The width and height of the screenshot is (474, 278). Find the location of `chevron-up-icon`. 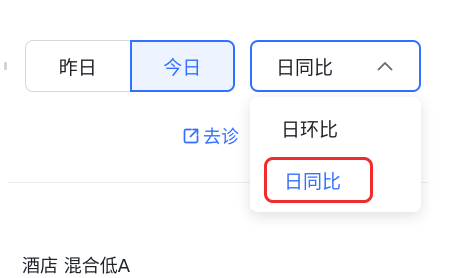

chevron-up-icon is located at coordinates (385, 66).